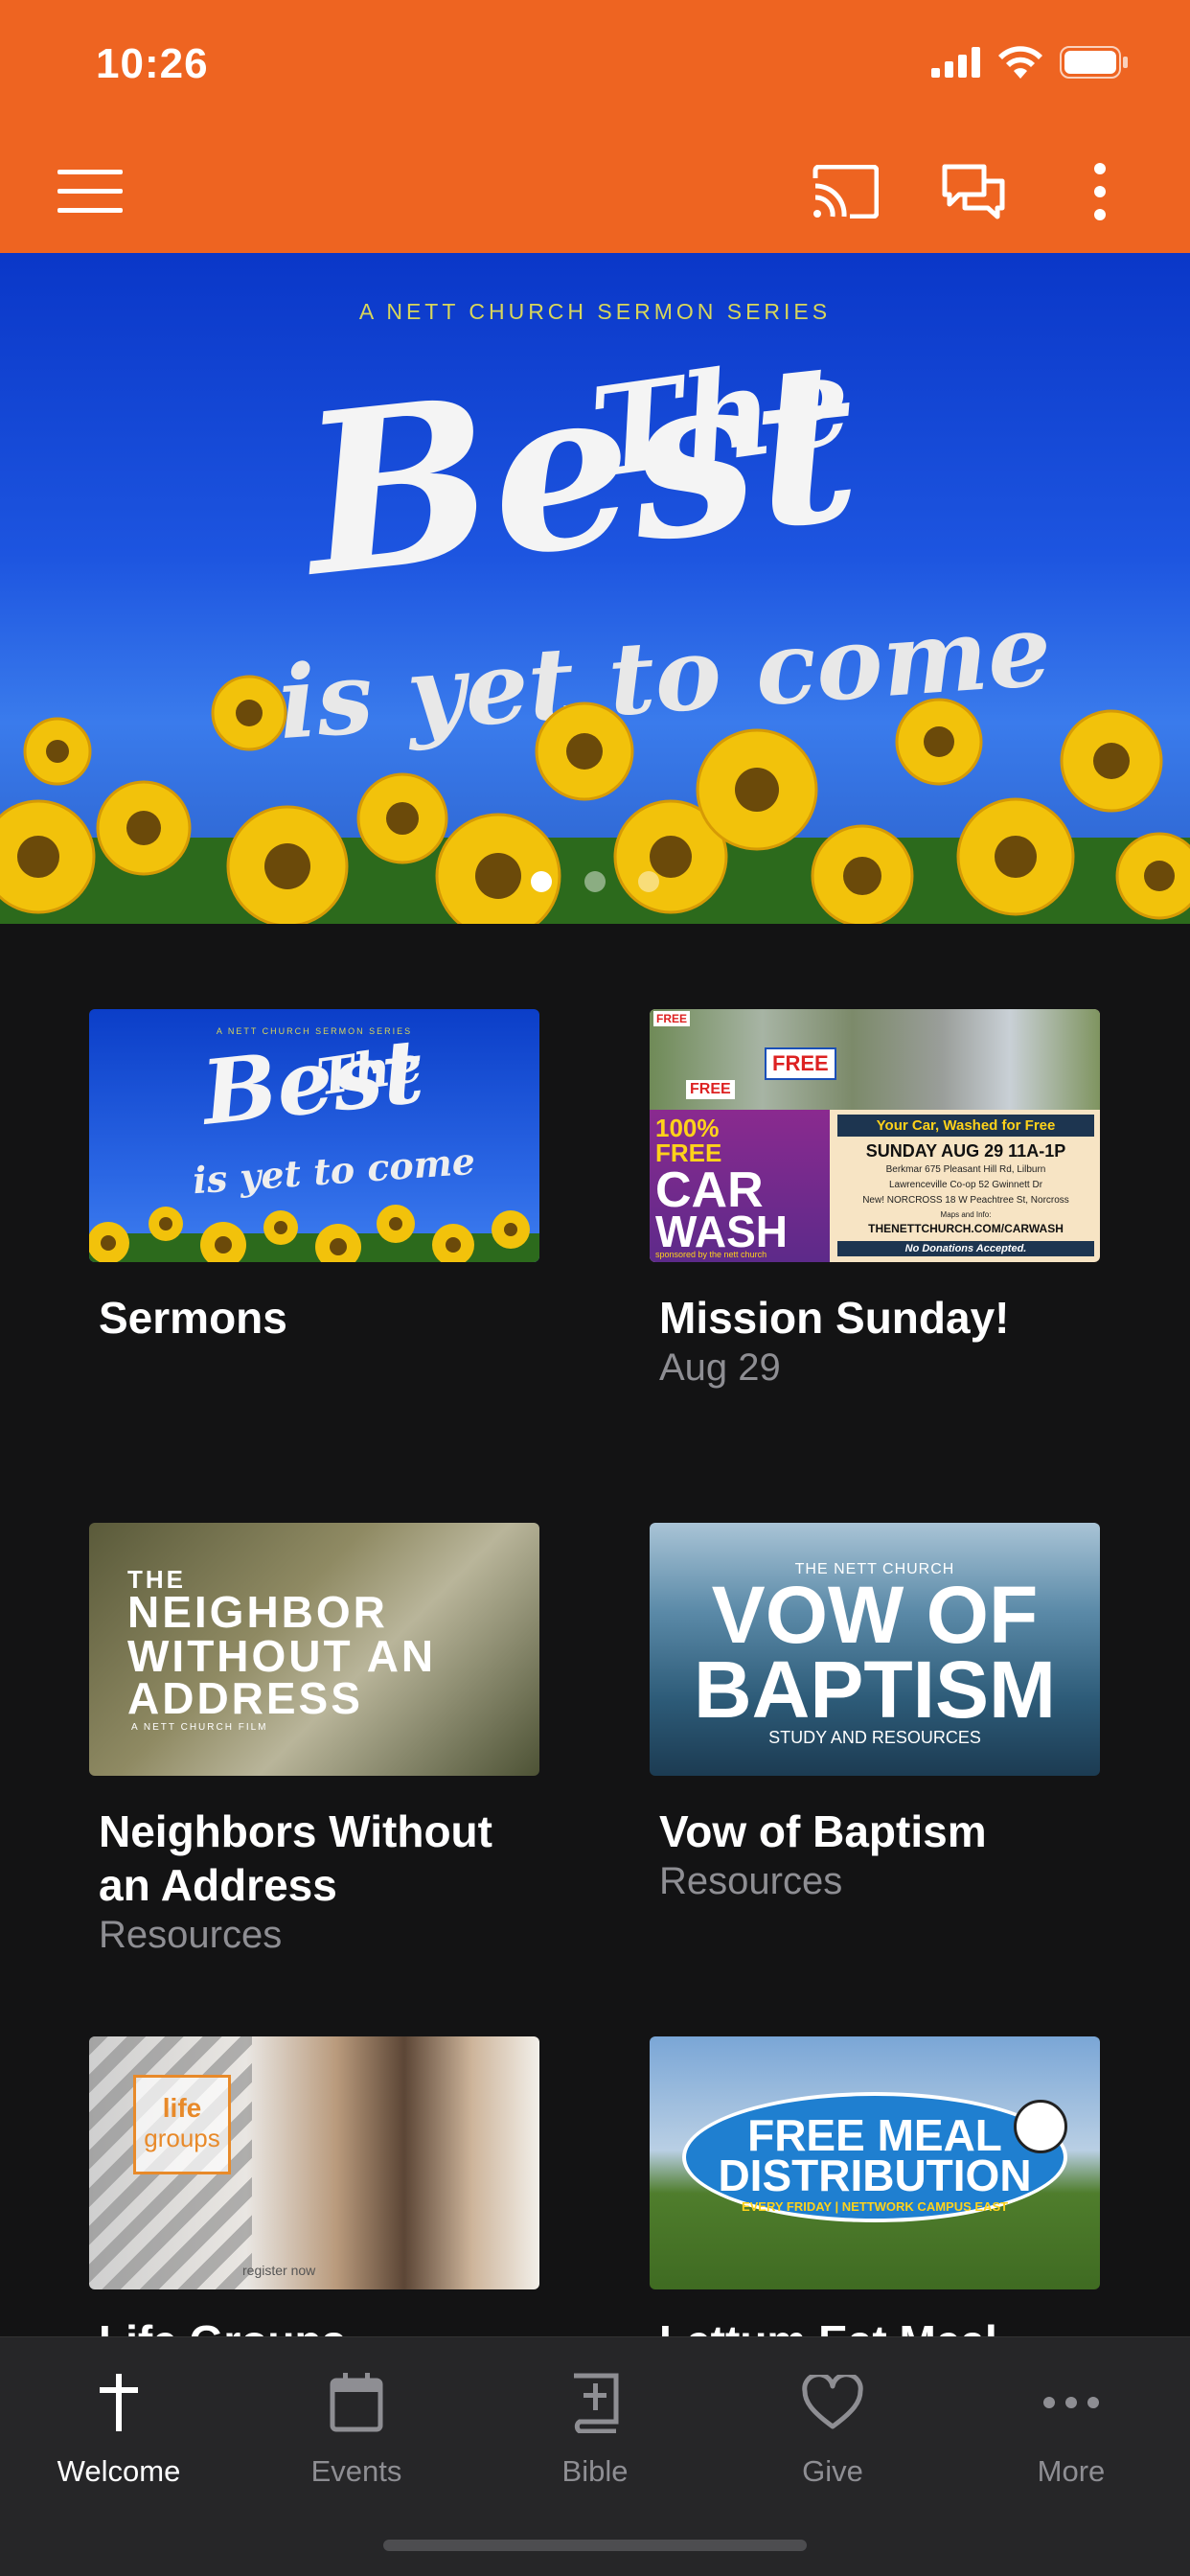 The image size is (1190, 2576). I want to click on tab-bible: Bible, so click(595, 2431).